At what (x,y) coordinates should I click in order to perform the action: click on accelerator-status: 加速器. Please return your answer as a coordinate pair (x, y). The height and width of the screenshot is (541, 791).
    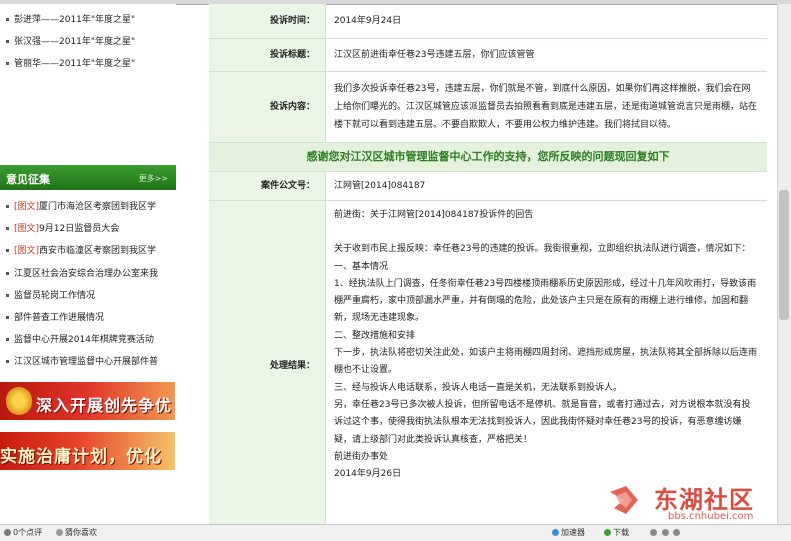
    Looking at the image, I should click on (568, 533).